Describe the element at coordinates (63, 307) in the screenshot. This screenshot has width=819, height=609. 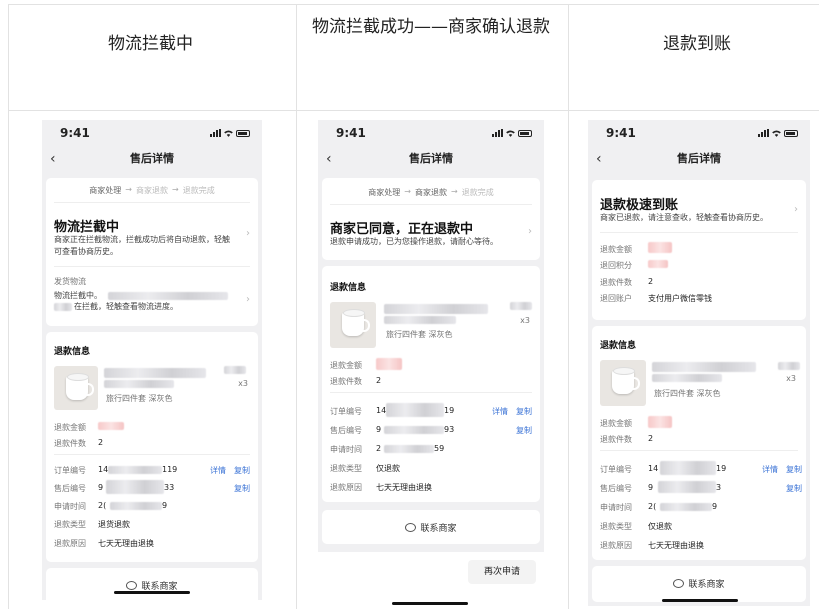
I see `redacted-text` at that location.